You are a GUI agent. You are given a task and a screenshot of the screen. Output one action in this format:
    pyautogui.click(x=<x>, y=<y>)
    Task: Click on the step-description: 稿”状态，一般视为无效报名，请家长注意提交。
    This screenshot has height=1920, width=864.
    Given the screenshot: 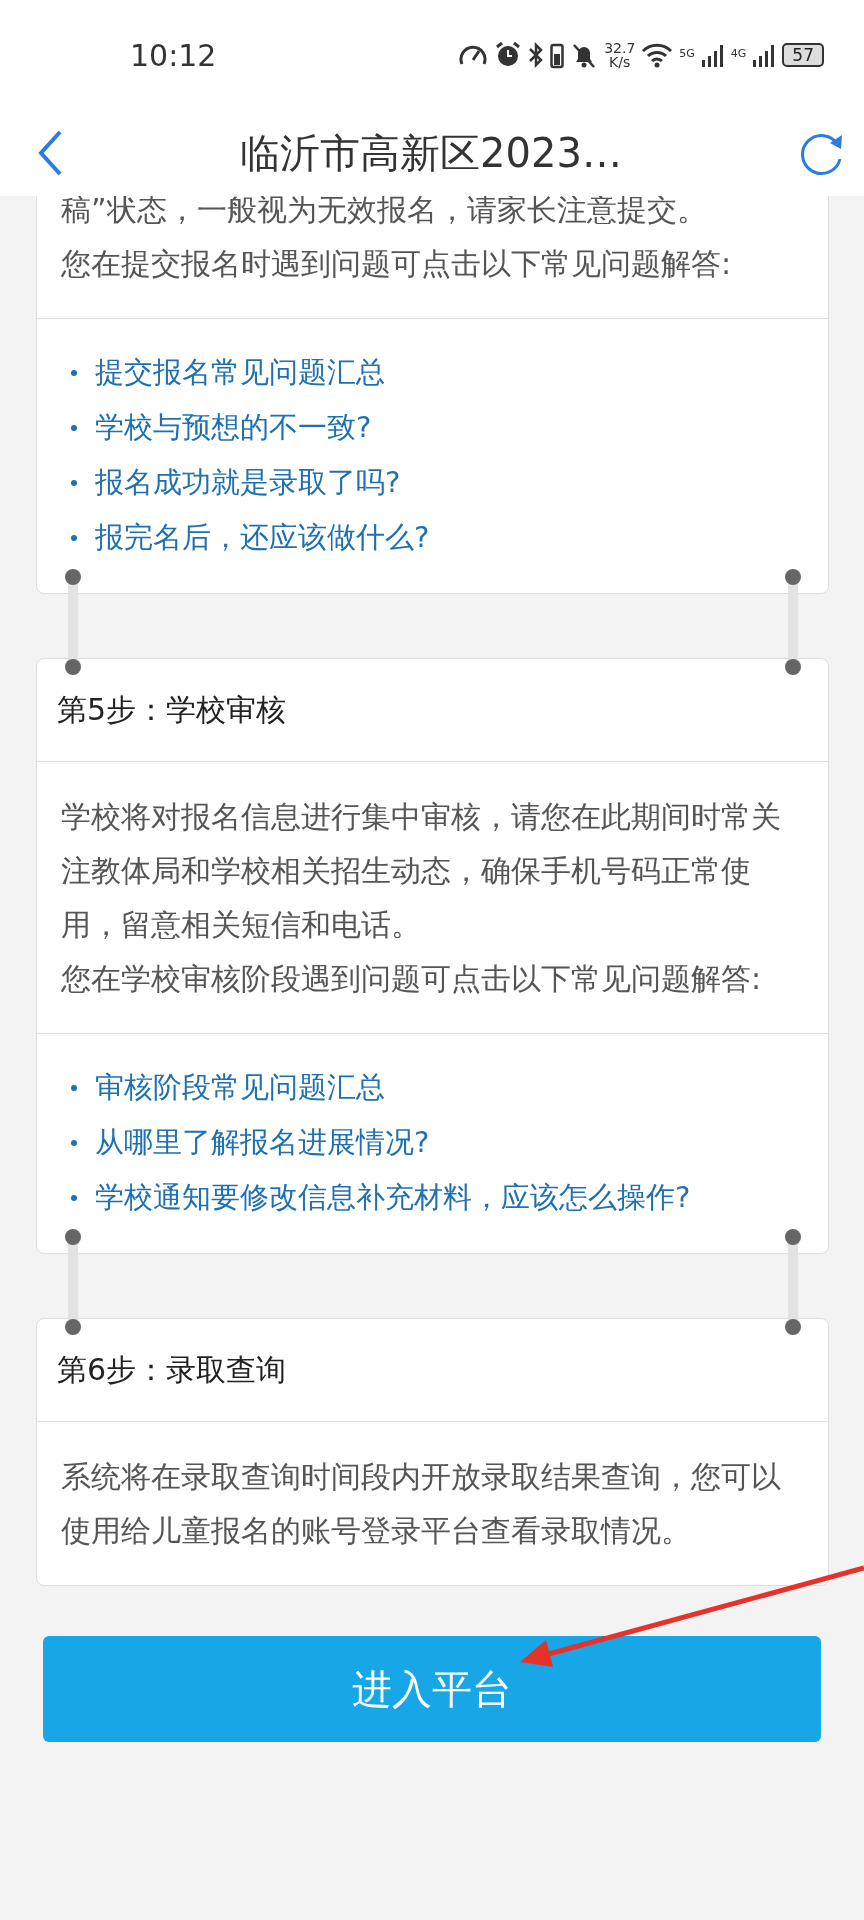 What is the action you would take?
    pyautogui.click(x=384, y=210)
    